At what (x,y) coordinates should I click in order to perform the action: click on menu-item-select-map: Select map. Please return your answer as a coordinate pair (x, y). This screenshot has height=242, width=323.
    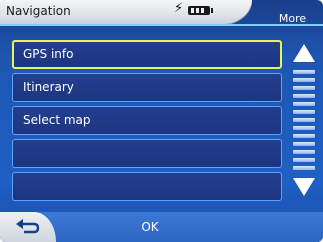
    Looking at the image, I should click on (147, 120).